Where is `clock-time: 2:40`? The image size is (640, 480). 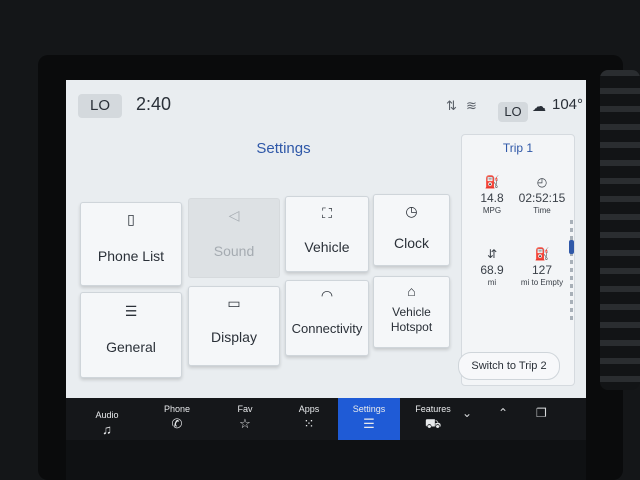 clock-time: 2:40 is located at coordinates (154, 104).